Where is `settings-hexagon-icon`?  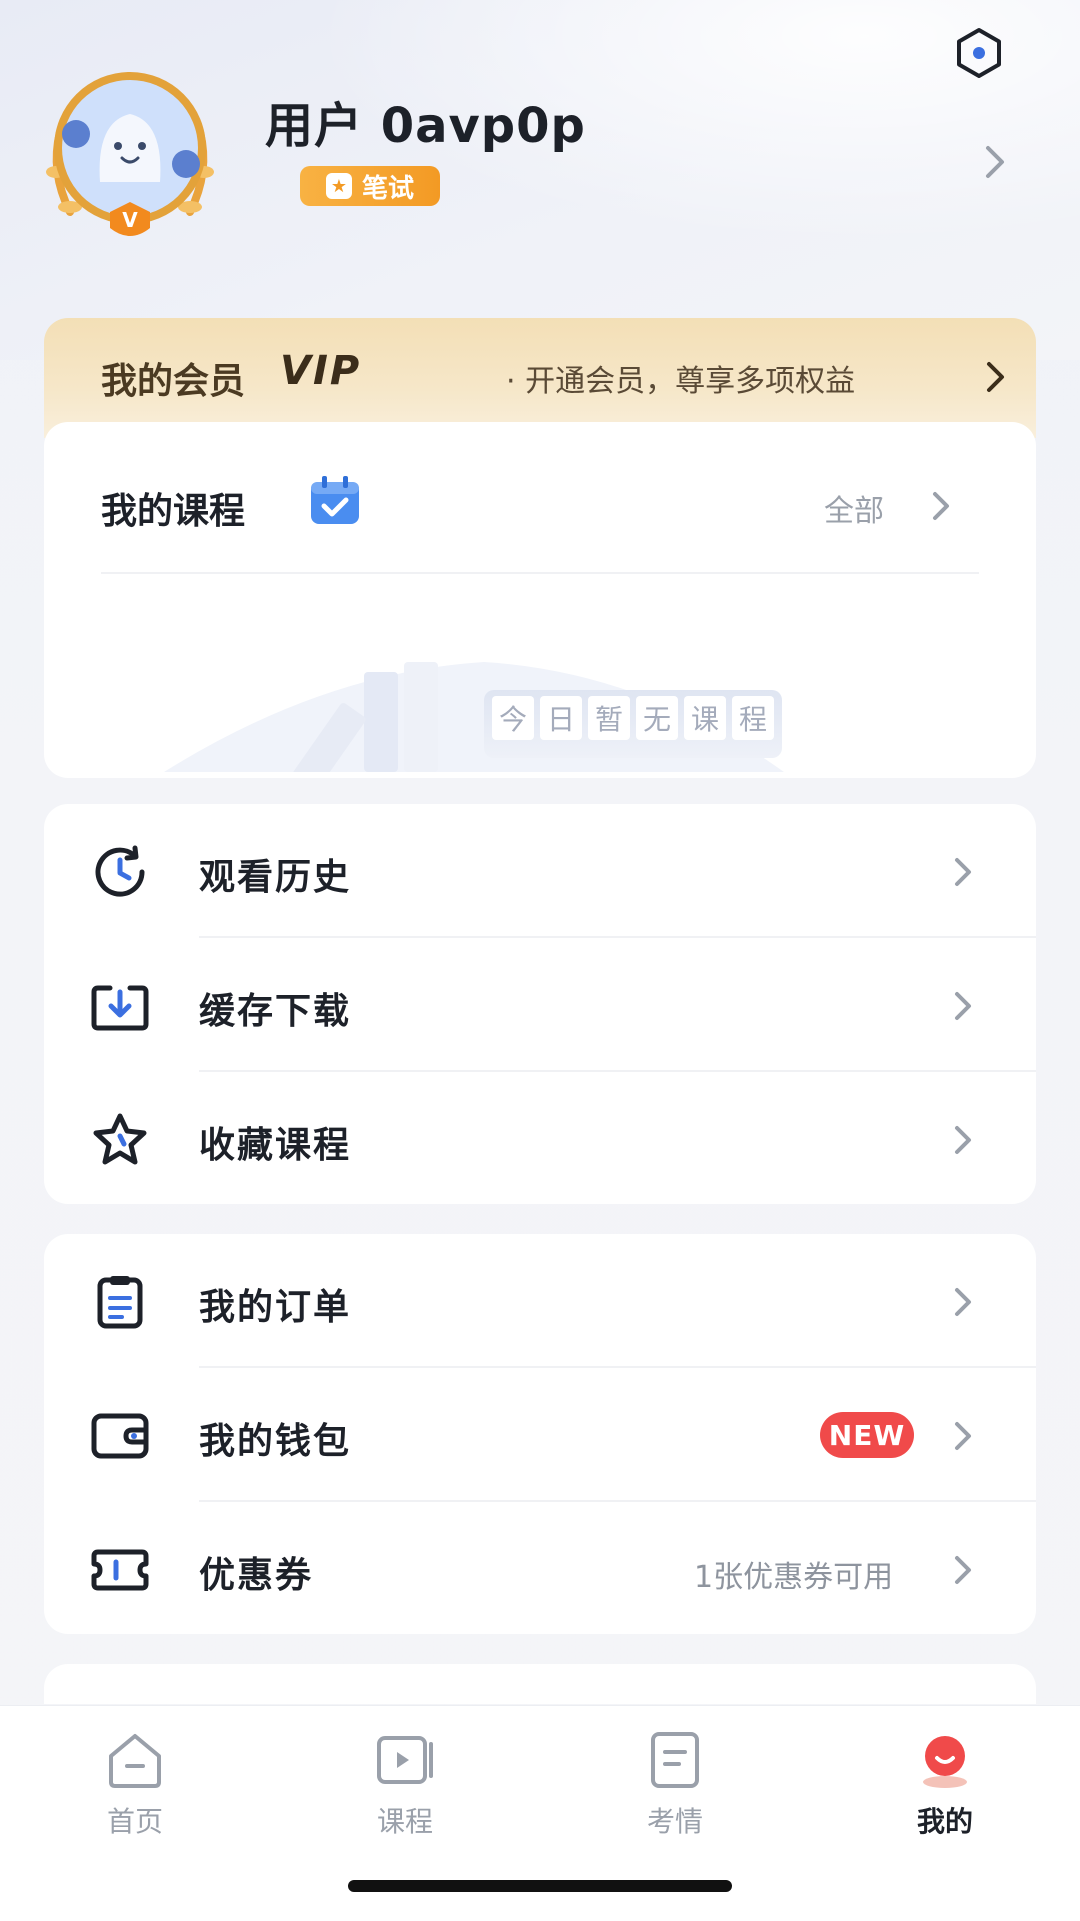 settings-hexagon-icon is located at coordinates (979, 53).